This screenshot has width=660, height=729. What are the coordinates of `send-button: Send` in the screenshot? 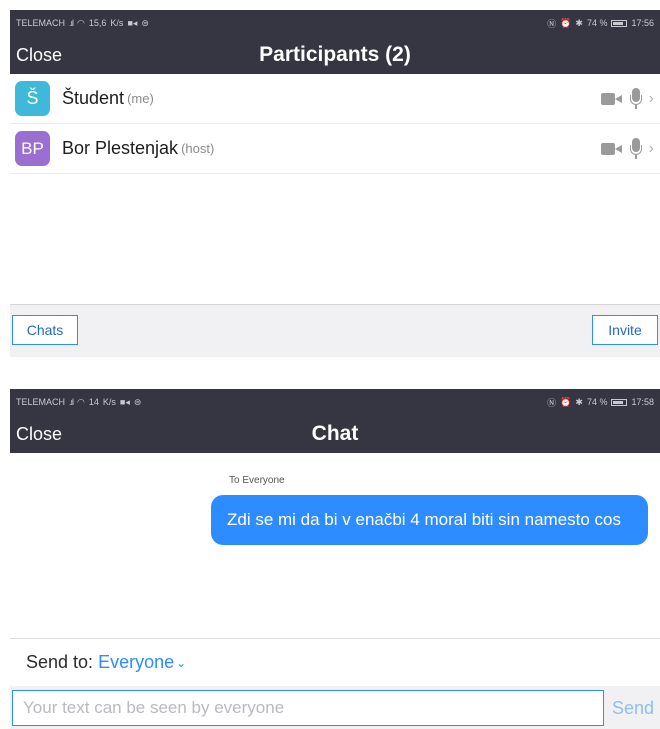 It's located at (633, 708).